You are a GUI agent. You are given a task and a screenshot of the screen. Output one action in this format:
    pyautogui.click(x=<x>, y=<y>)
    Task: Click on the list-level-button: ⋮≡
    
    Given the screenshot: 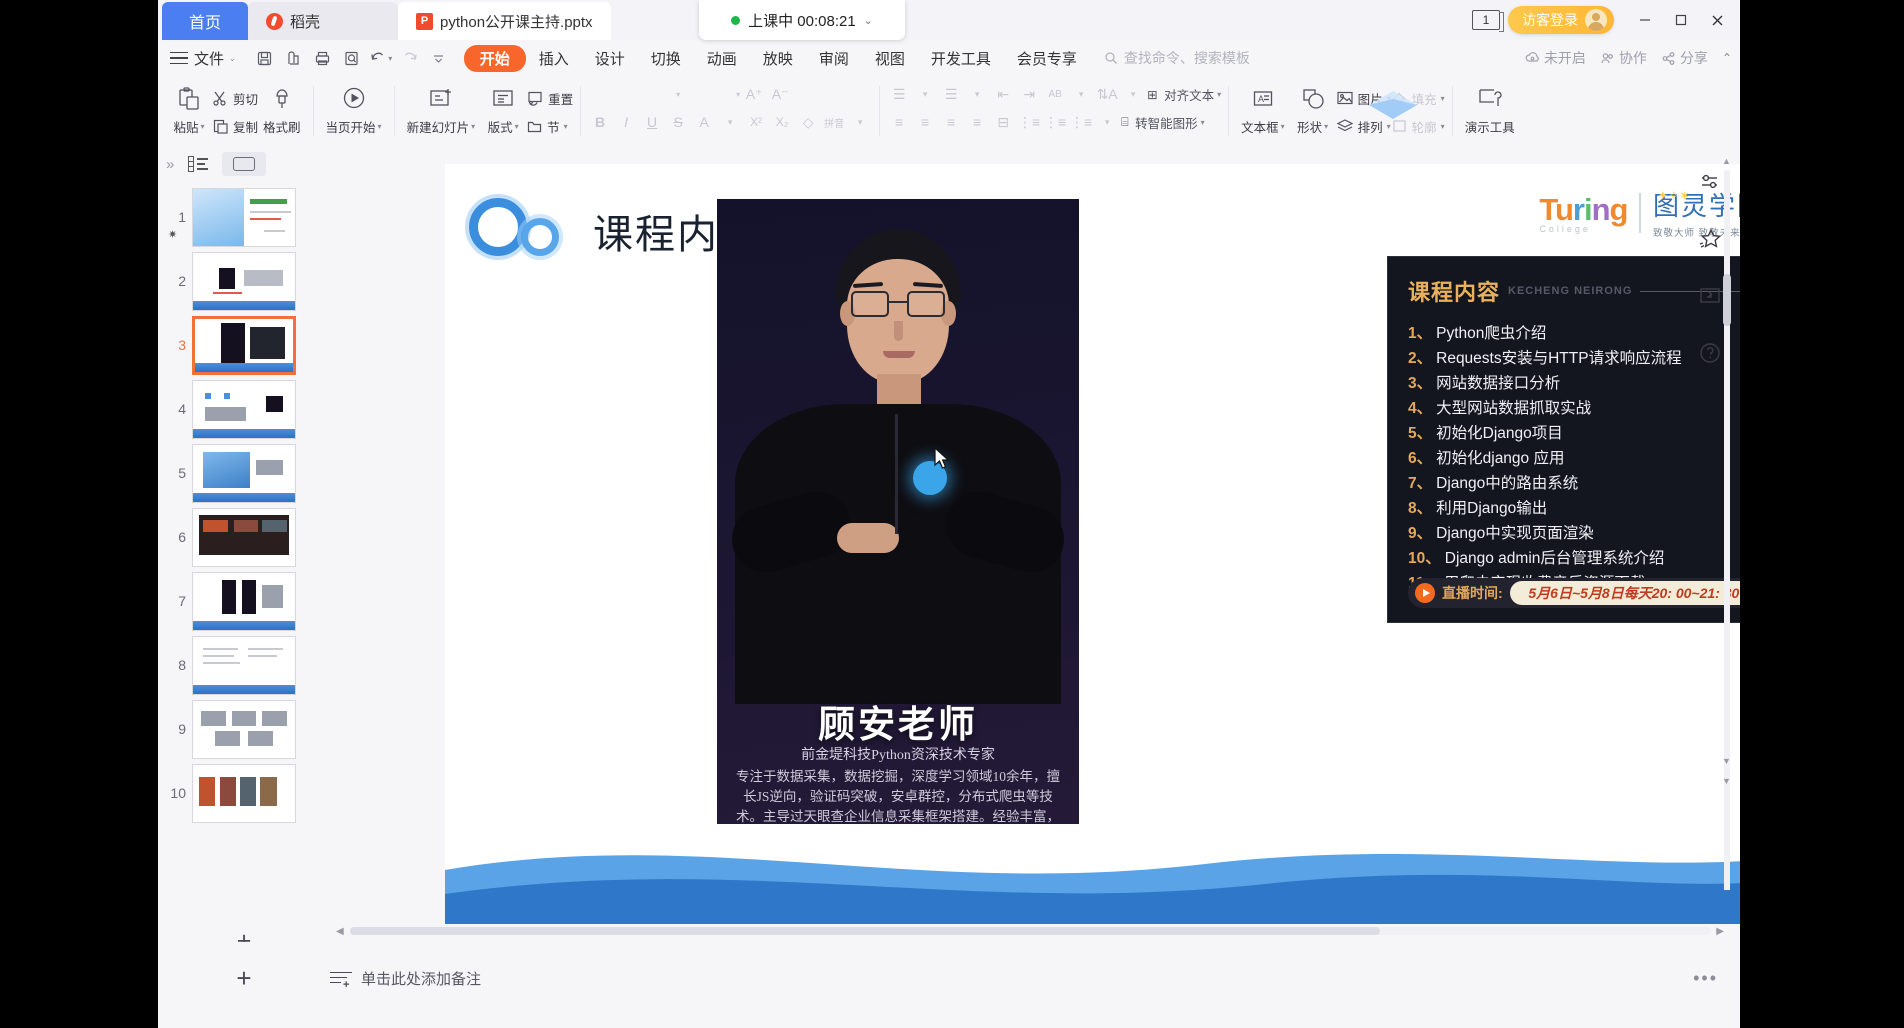 What is the action you would take?
    pyautogui.click(x=1055, y=122)
    